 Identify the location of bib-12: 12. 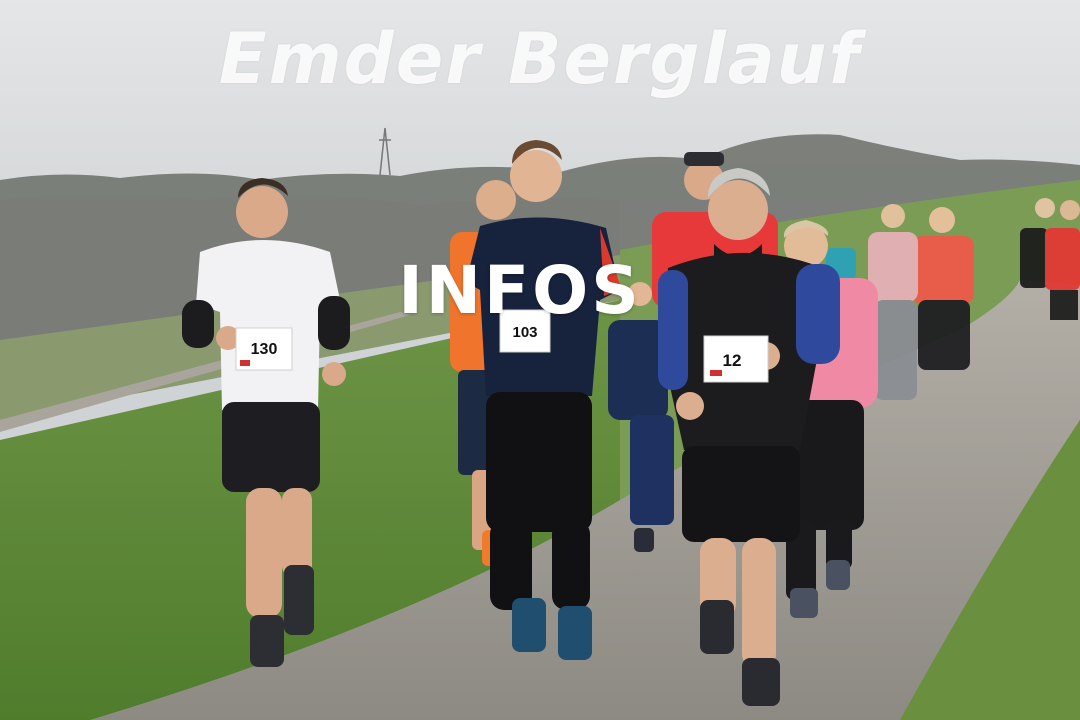
(732, 360).